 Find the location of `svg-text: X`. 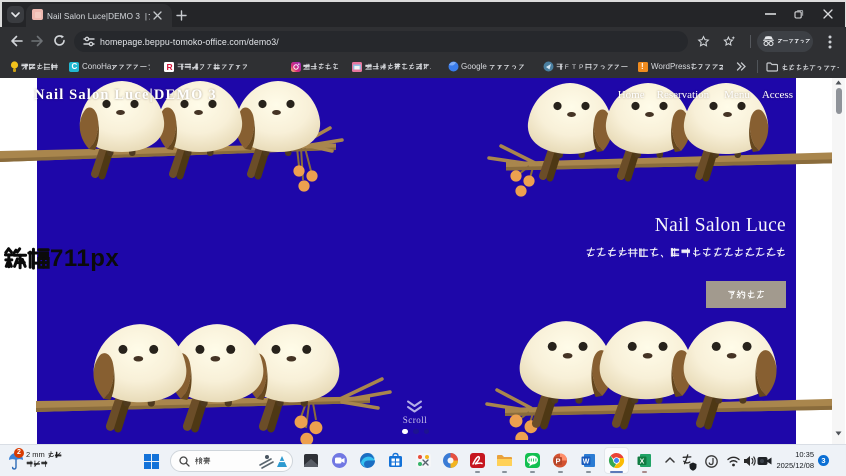

svg-text: X is located at coordinates (642, 462).